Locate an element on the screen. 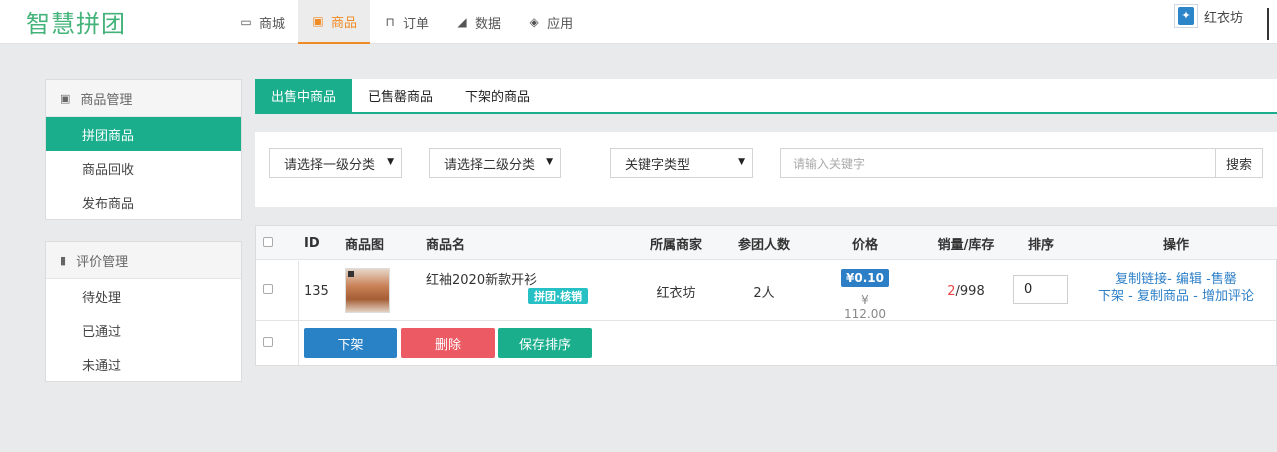 This screenshot has width=1277, height=452. tab-sold-out: 已售罄商品 is located at coordinates (400, 95).